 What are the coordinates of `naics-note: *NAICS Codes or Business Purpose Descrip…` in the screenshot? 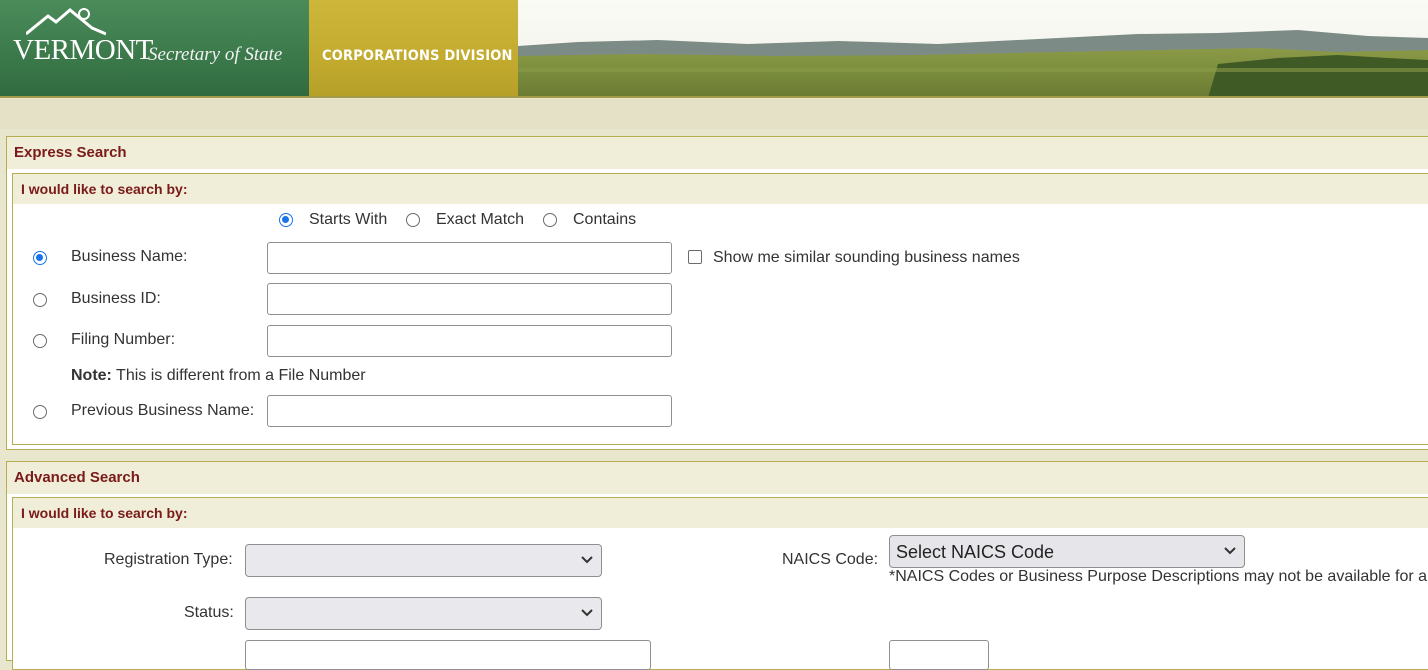 It's located at (1158, 576).